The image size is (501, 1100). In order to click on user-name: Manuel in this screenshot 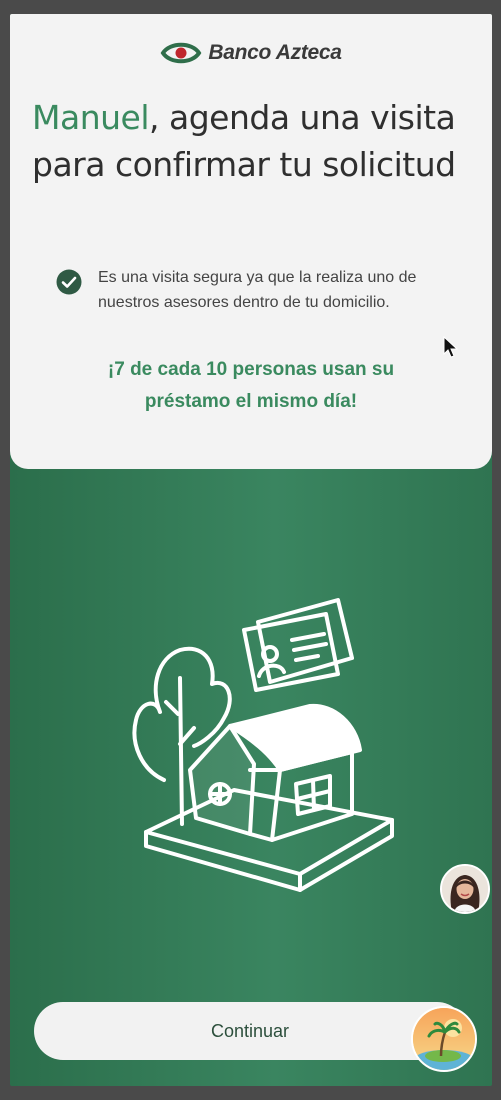, I will do `click(91, 117)`.